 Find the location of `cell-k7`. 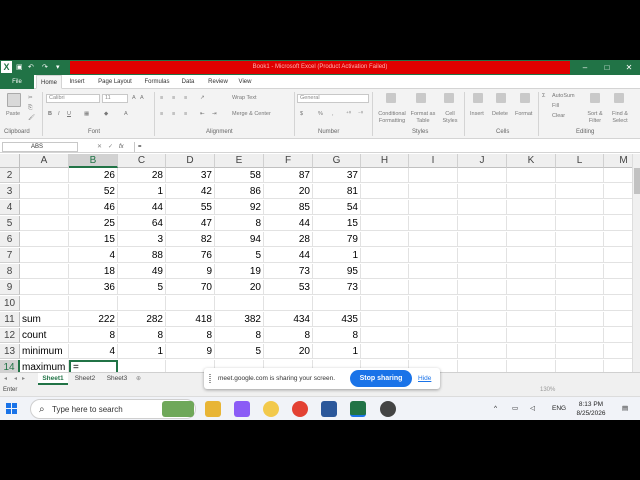

cell-k7 is located at coordinates (531, 255).